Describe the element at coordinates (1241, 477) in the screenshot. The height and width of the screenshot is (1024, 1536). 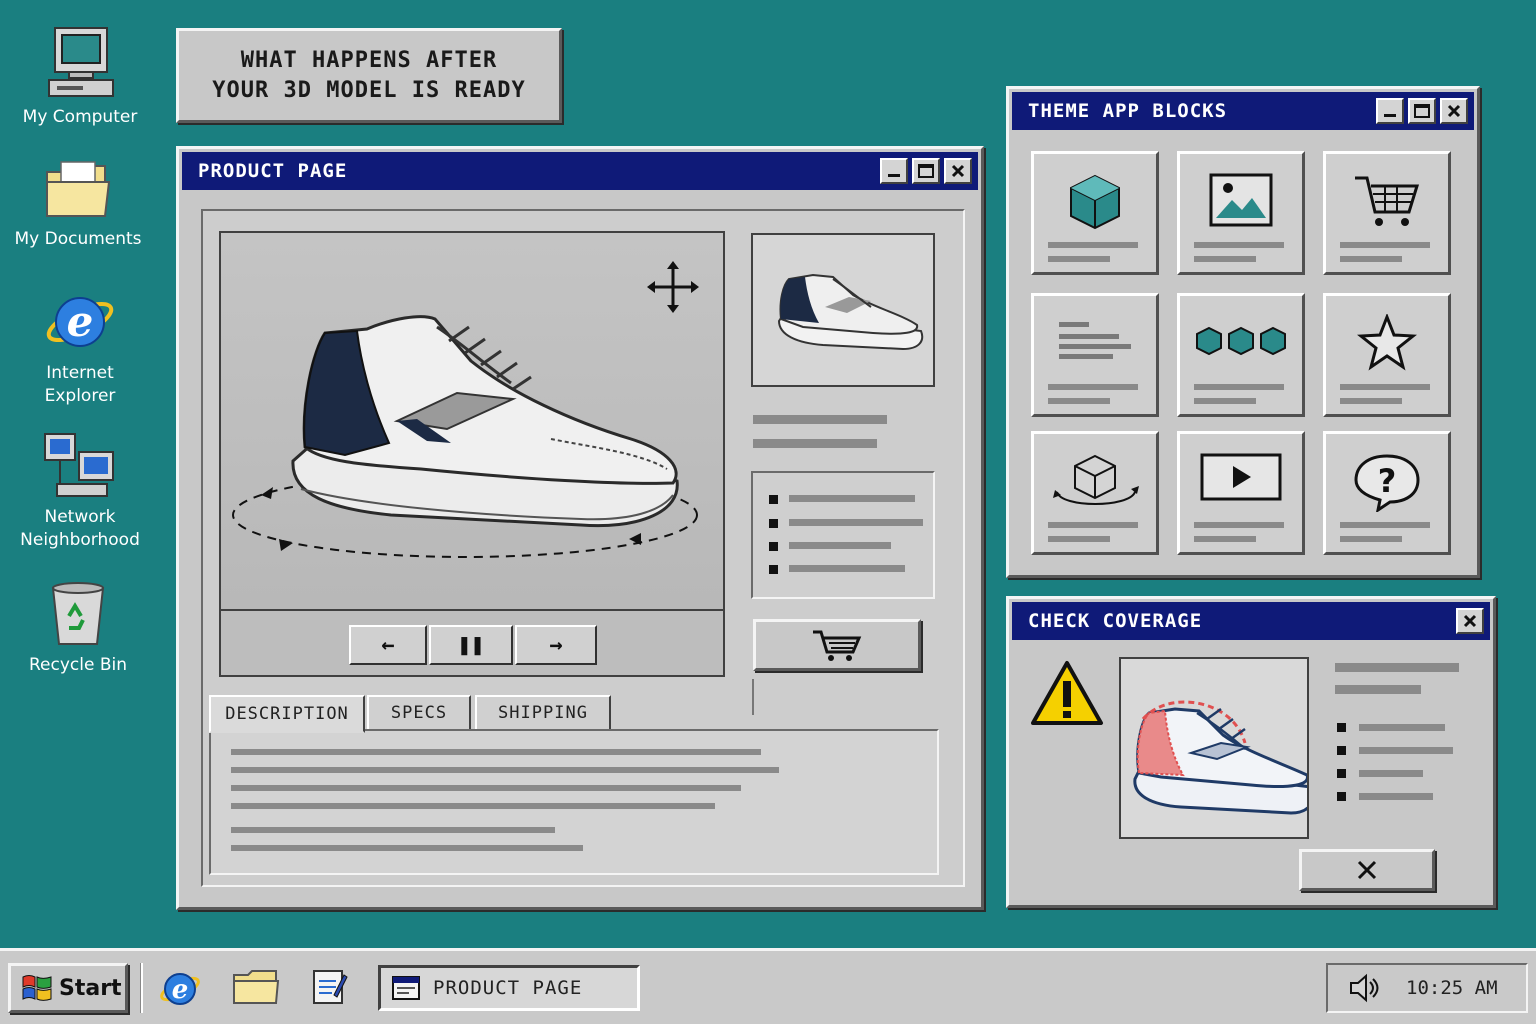
I see `video-icon` at that location.